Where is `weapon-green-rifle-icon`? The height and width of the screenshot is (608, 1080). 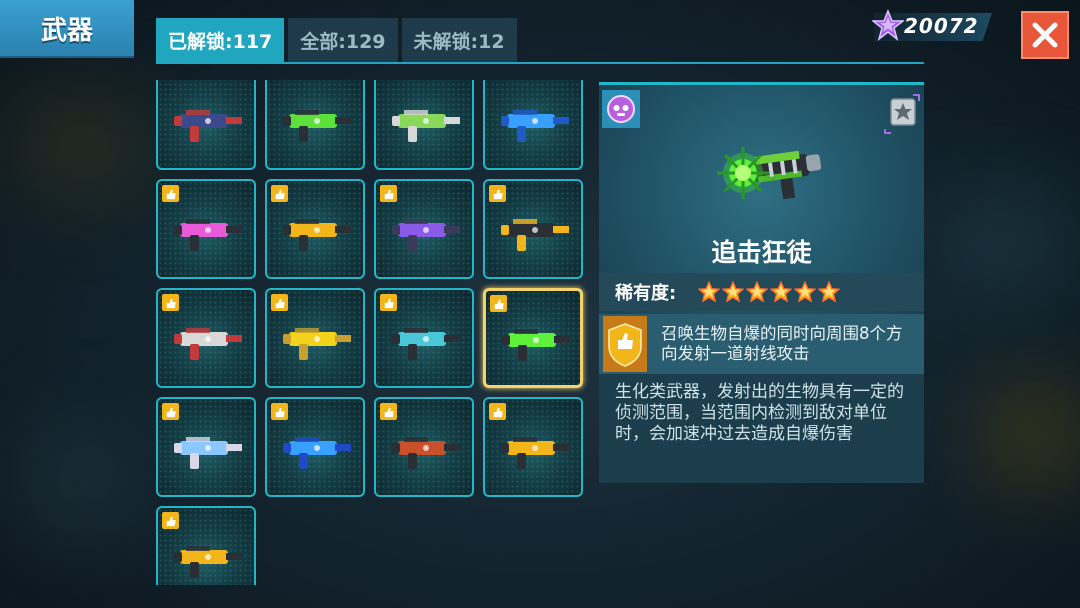
weapon-green-rifle-icon is located at coordinates (426, 122).